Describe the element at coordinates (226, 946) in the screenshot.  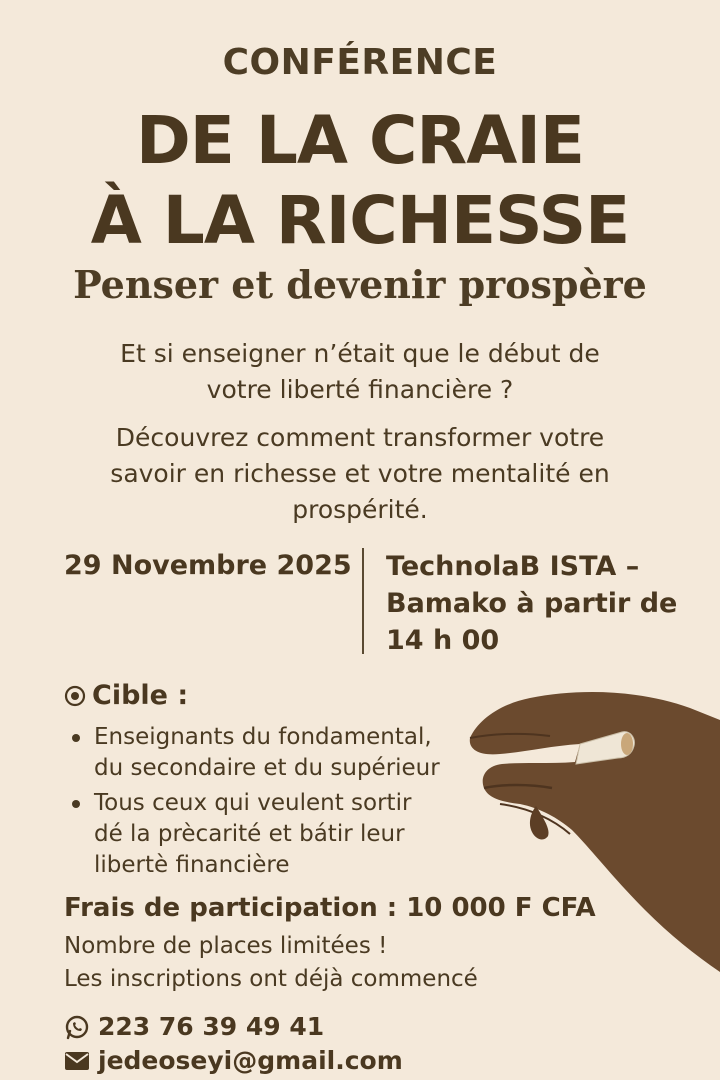
I see `registration-note-line-1: Nombre de places limitées !` at that location.